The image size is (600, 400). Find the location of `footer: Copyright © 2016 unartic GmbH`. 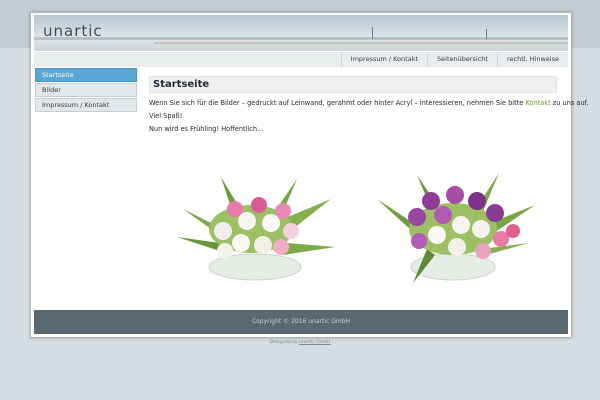

footer: Copyright © 2016 unartic GmbH is located at coordinates (301, 322).